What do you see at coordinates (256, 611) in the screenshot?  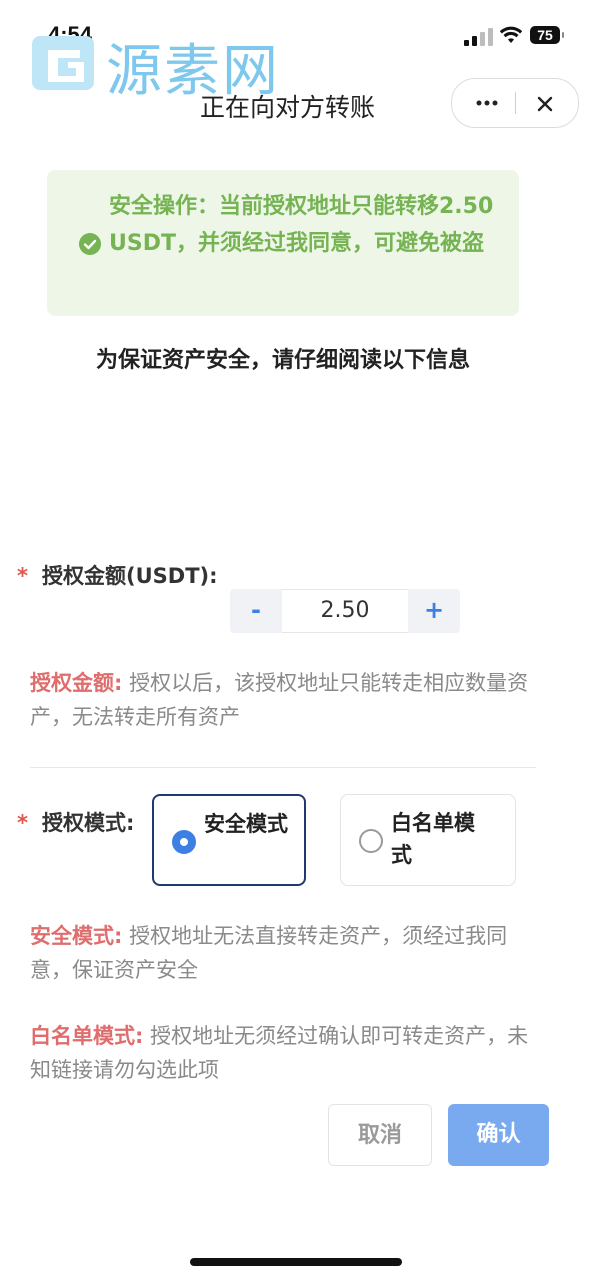 I see `decrement-button: -` at bounding box center [256, 611].